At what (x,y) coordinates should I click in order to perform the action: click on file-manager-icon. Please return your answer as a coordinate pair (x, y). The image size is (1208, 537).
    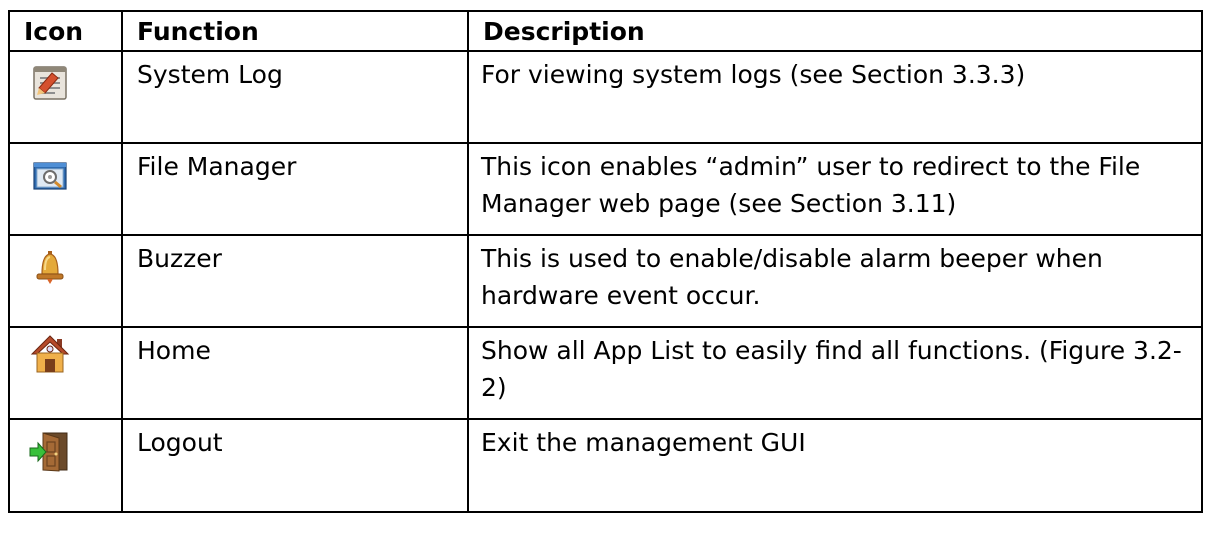
    Looking at the image, I should click on (50, 176).